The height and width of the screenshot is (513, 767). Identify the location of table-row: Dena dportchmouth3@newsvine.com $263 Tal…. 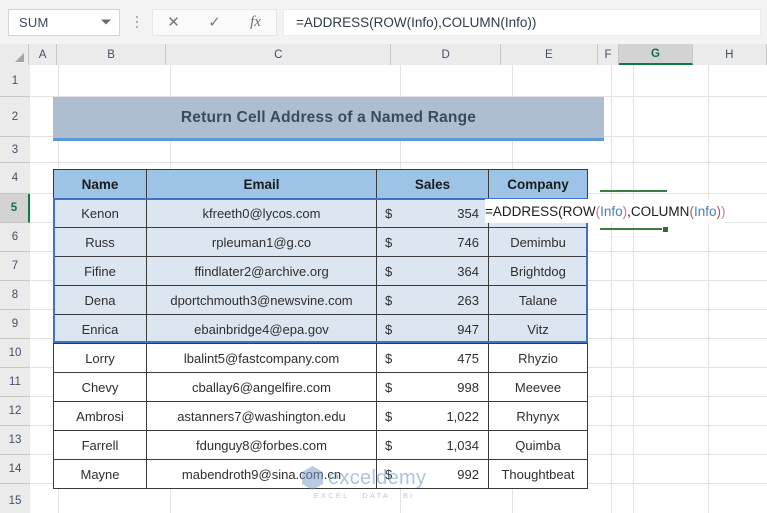
(320, 300).